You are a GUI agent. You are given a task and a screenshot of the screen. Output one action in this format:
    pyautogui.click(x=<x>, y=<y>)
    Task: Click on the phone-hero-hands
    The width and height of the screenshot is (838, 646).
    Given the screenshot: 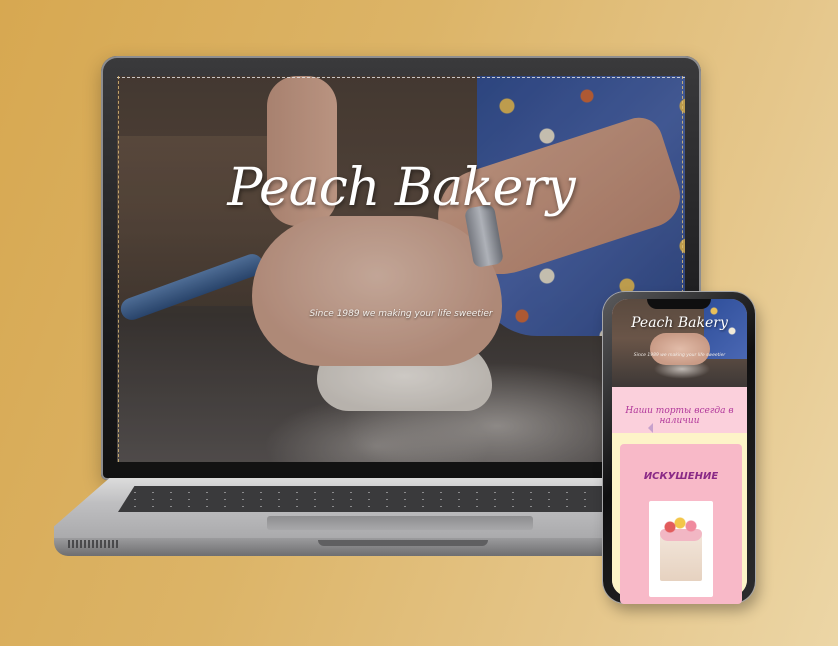 What is the action you would take?
    pyautogui.click(x=680, y=349)
    